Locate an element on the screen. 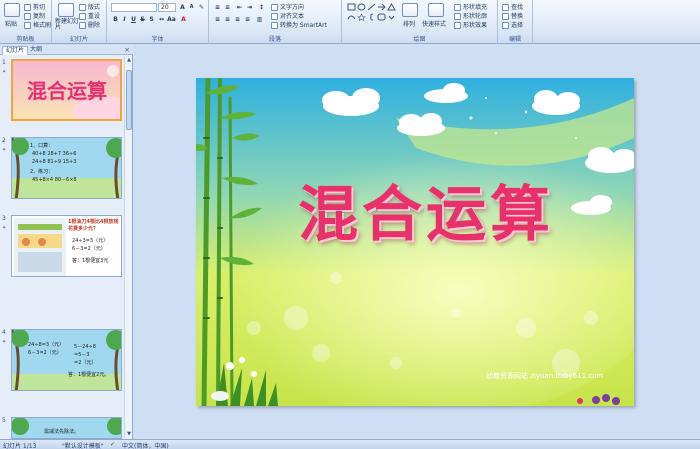  char-spacing-icon: ↔ is located at coordinates (161, 19).